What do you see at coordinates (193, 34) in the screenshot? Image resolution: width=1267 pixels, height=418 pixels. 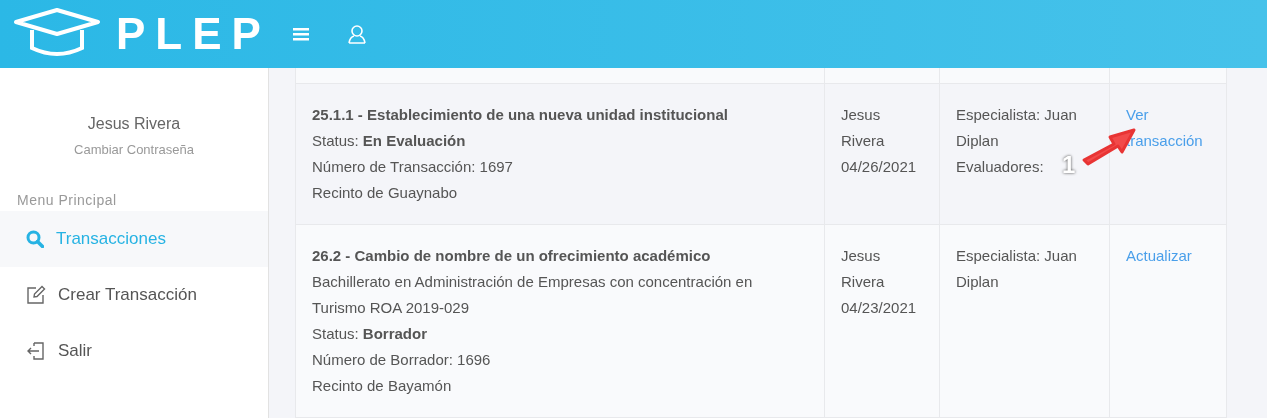 I see `brand-logo: PLEP` at bounding box center [193, 34].